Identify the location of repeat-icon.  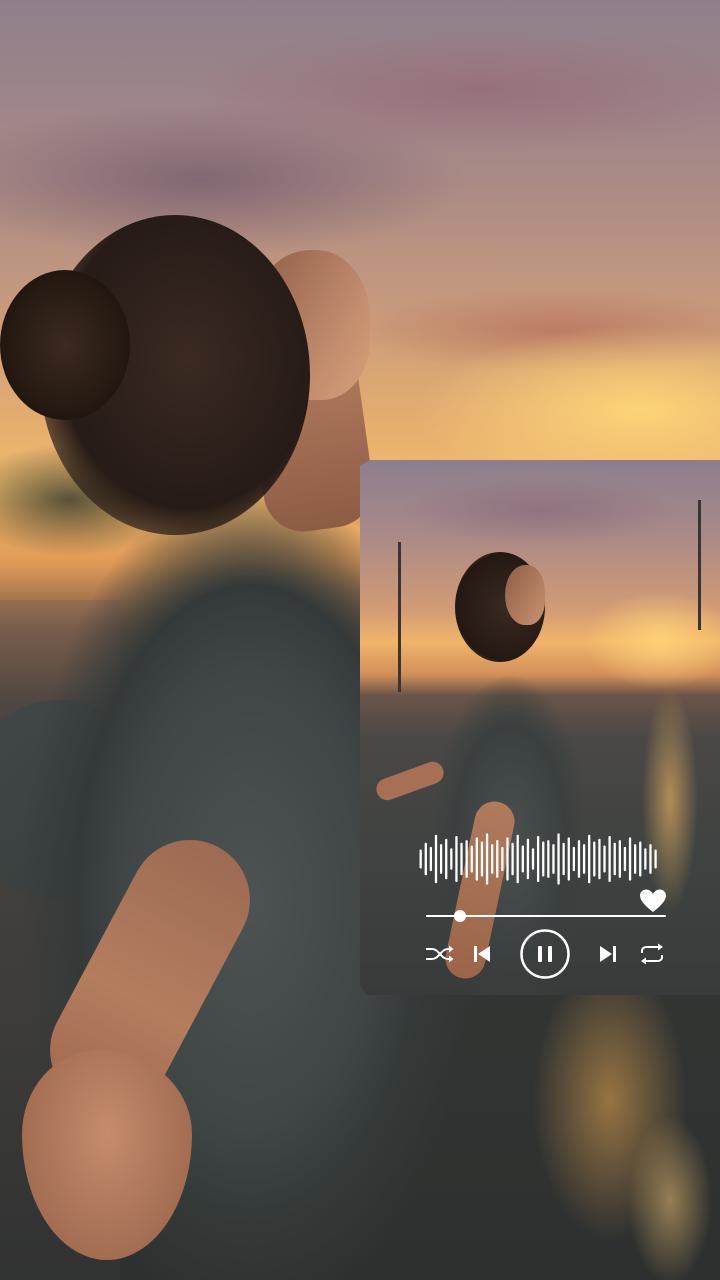
(652, 954).